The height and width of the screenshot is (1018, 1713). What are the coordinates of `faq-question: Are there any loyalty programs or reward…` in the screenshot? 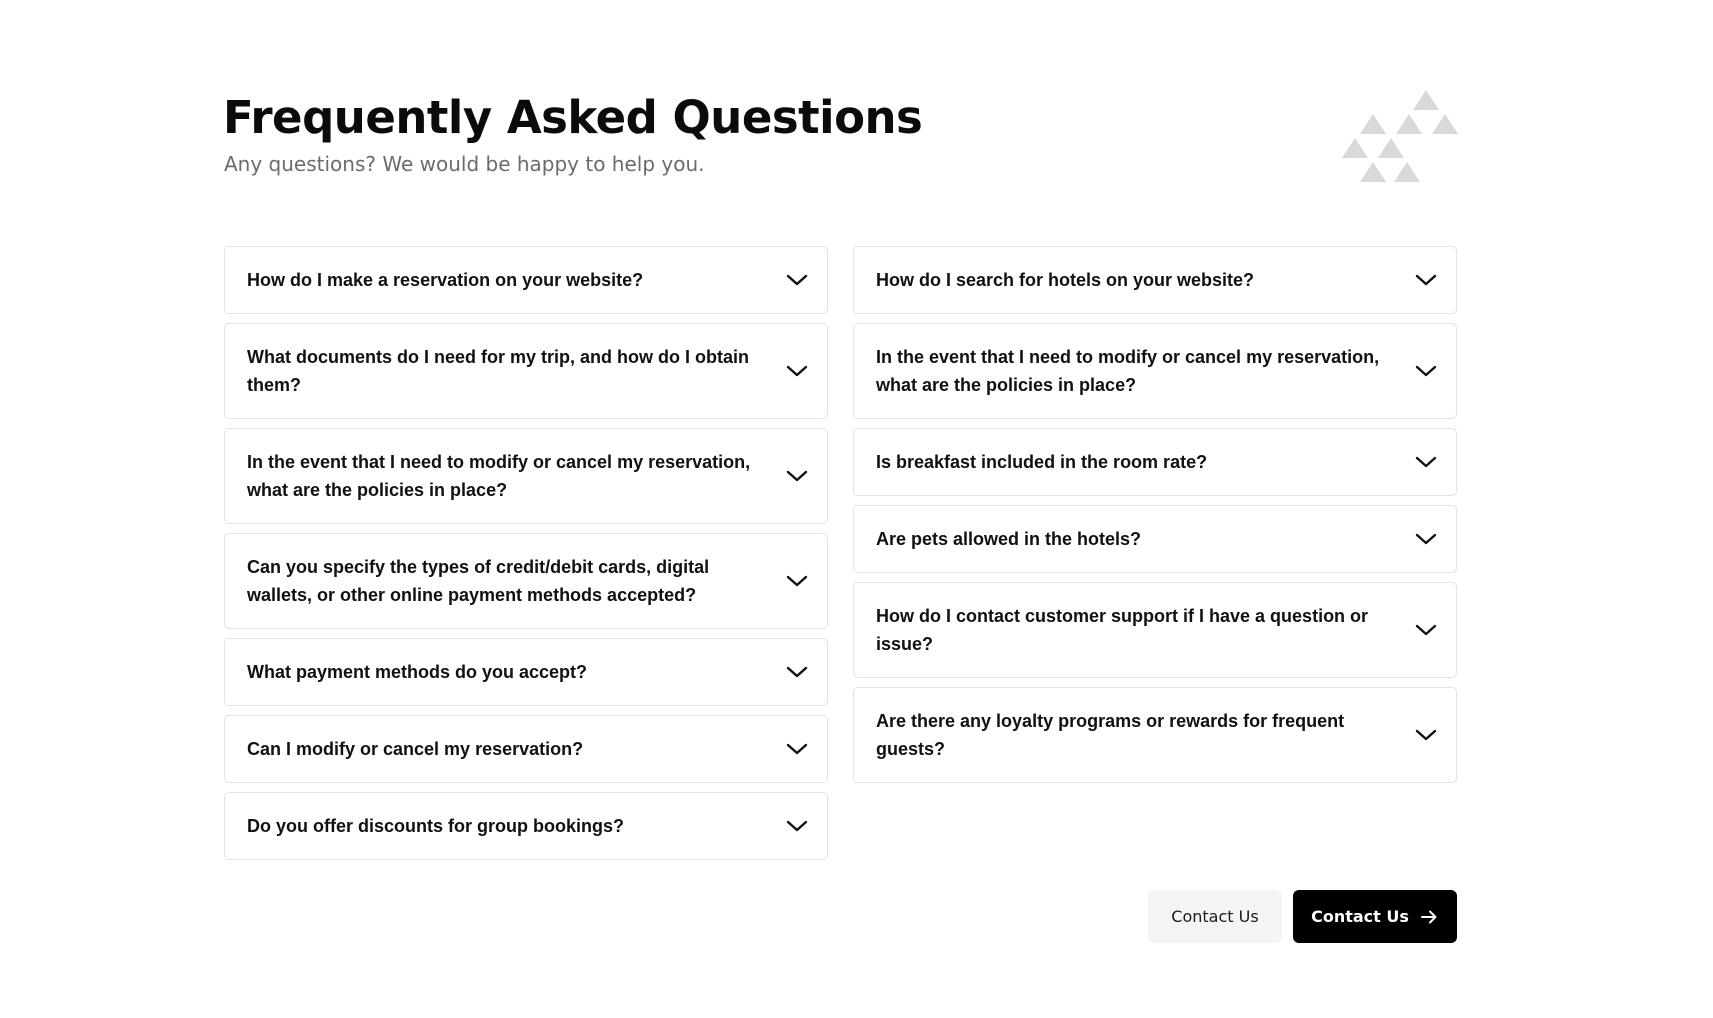 It's located at (1110, 735).